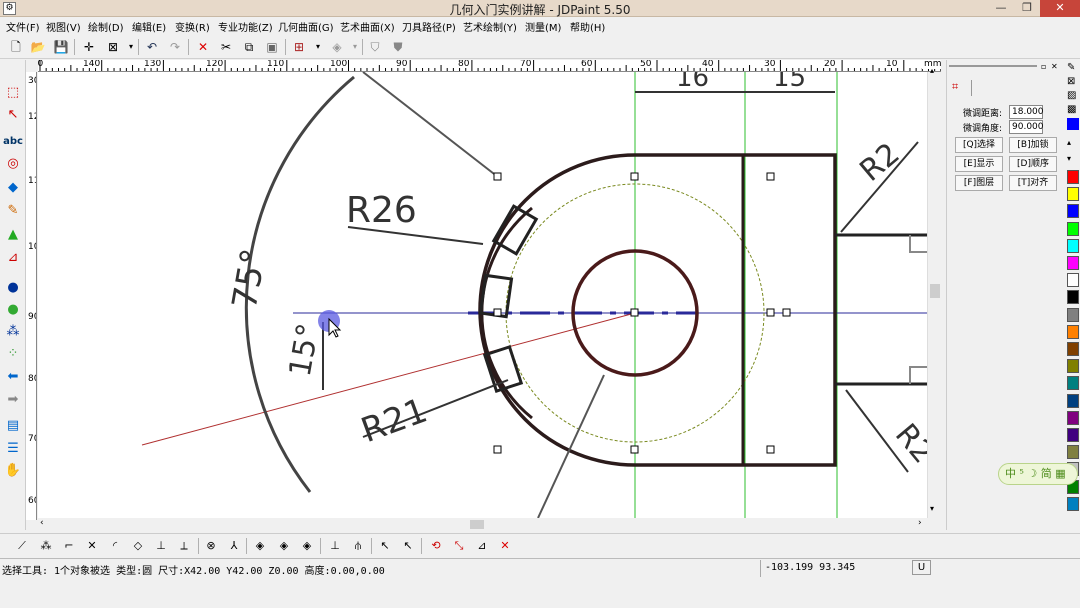  I want to click on ime-indicator: 中 ⁵ ☽ 简 ▦, so click(1038, 474).